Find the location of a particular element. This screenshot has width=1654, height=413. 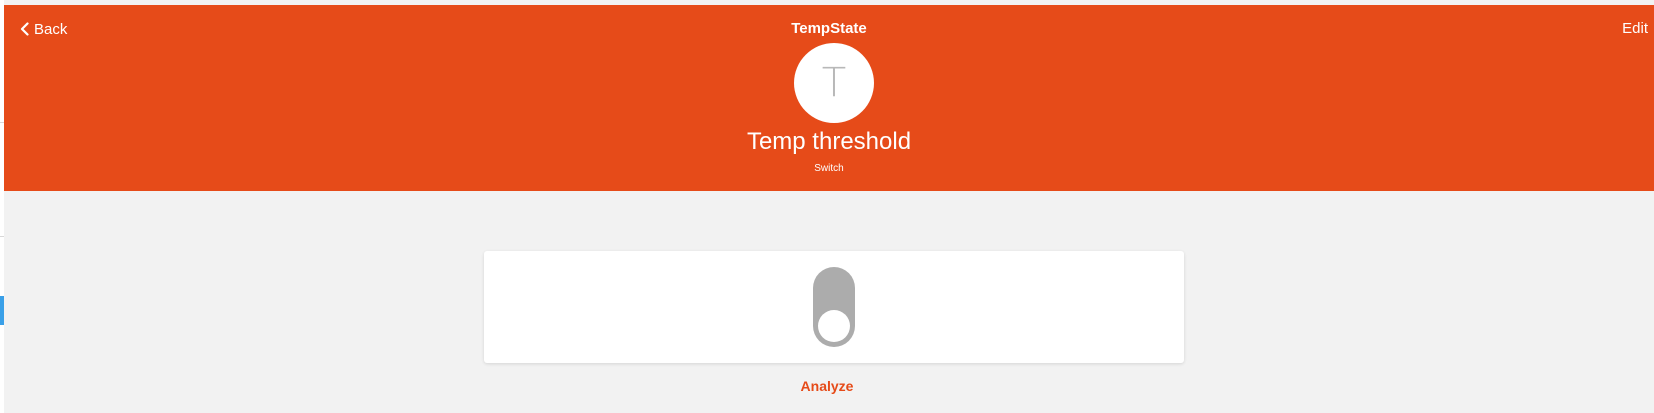

page-title: TempState is located at coordinates (829, 28).